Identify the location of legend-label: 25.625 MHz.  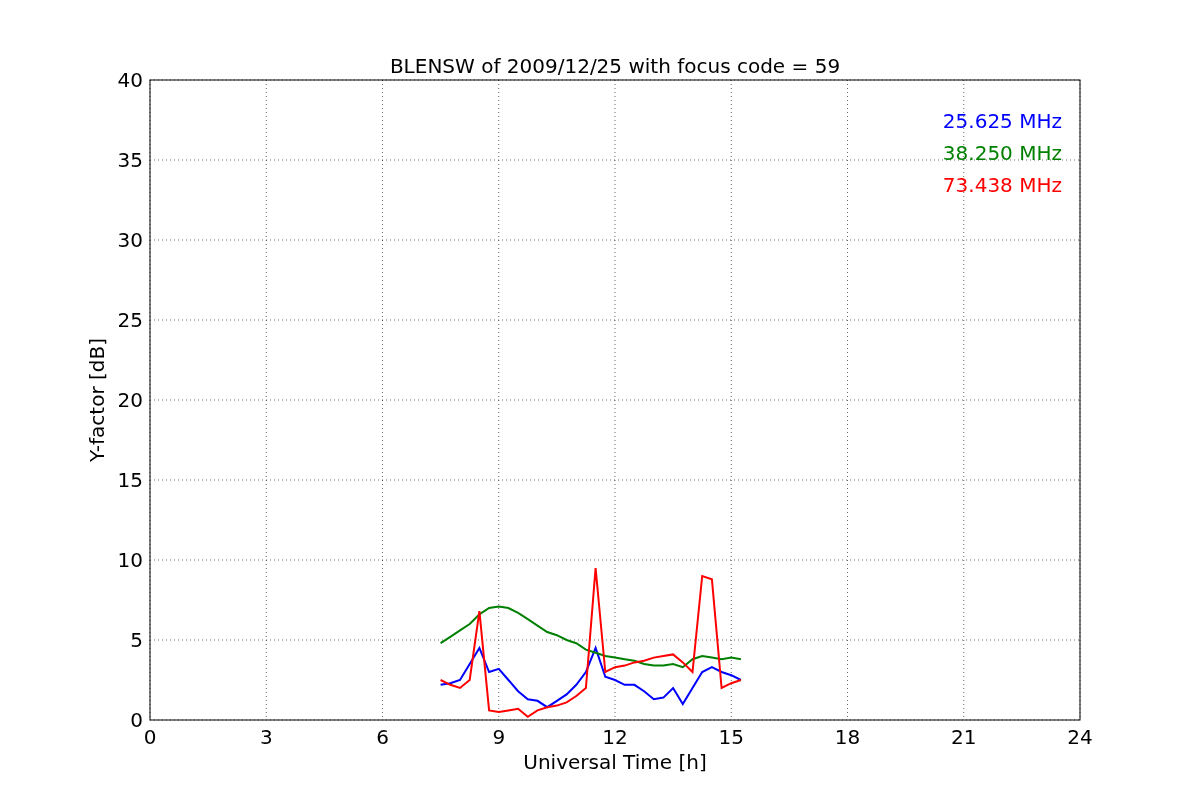
(1002, 121).